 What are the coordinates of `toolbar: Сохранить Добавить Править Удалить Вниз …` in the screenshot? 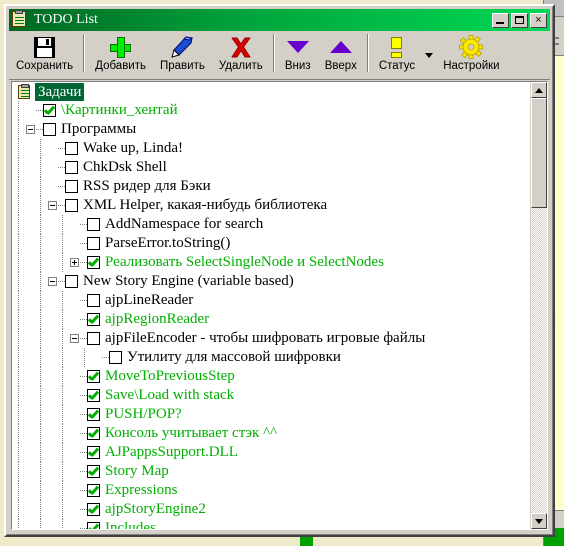 It's located at (279, 56).